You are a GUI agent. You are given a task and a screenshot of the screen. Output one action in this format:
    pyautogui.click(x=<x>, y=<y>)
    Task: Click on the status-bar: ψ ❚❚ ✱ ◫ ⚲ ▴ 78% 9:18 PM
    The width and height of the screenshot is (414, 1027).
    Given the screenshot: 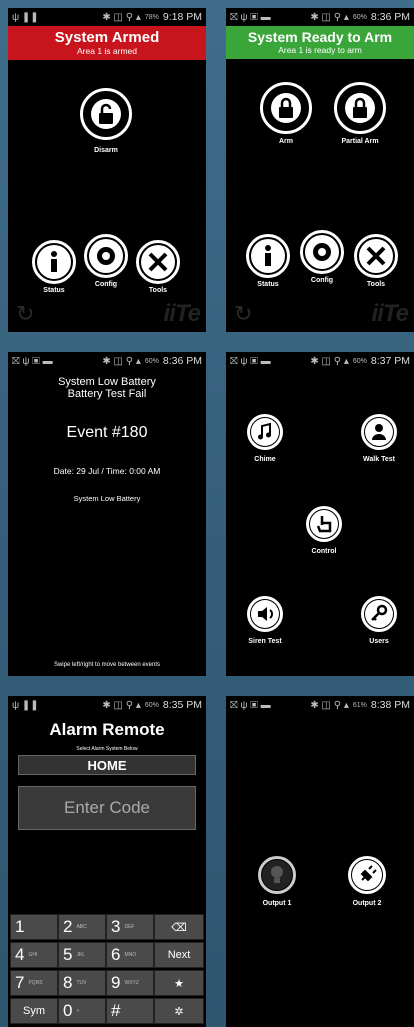 What is the action you would take?
    pyautogui.click(x=107, y=17)
    